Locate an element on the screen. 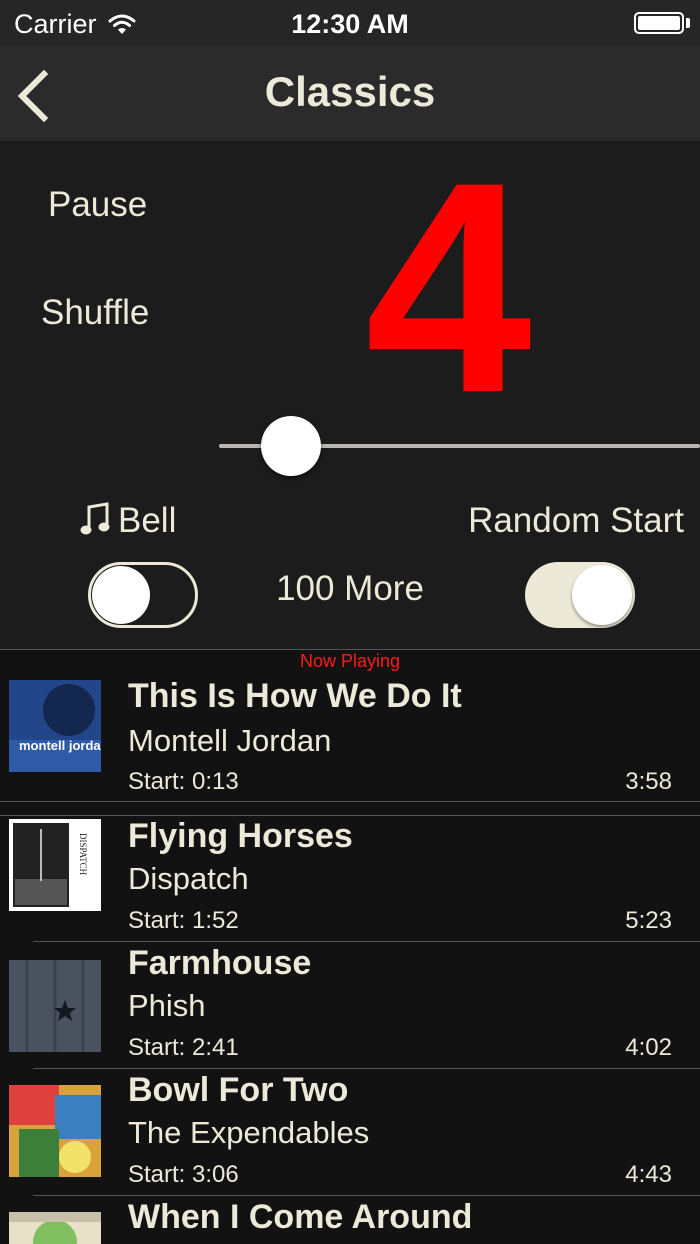 Image resolution: width=700 pixels, height=1244 pixels. song-duration: 3:58 is located at coordinates (648, 781).